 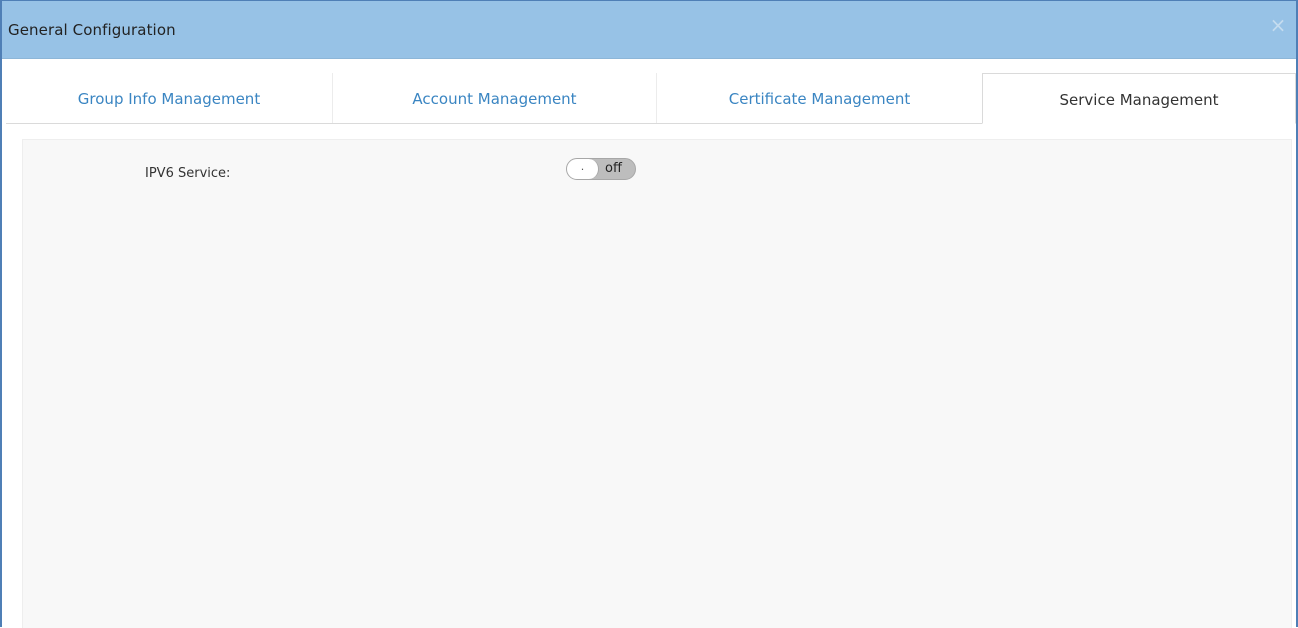 I want to click on tab-certificate-management: Certificate Management, so click(x=819, y=98).